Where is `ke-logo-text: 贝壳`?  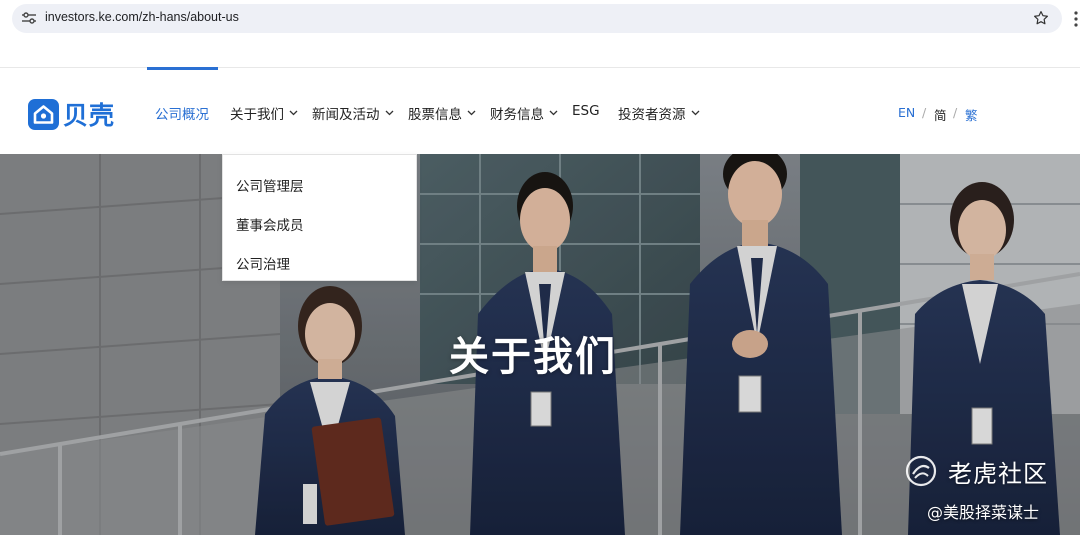
ke-logo-text: 贝壳 is located at coordinates (89, 115).